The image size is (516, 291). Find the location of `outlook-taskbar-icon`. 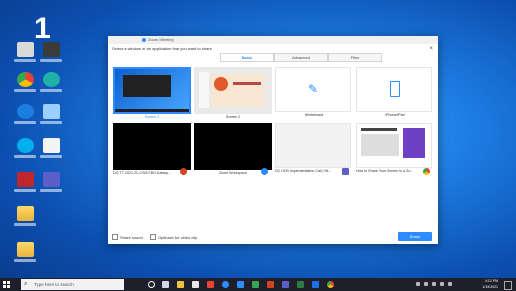

outlook-taskbar-icon is located at coordinates (315, 284).